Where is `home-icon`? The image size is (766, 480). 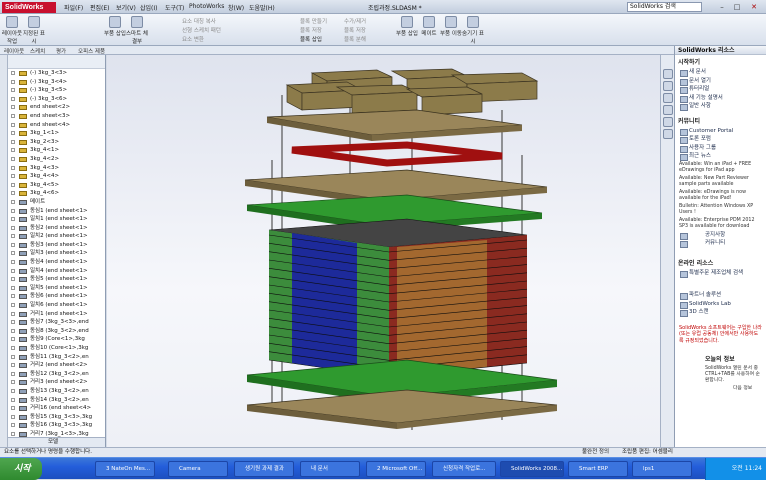 home-icon is located at coordinates (668, 74).